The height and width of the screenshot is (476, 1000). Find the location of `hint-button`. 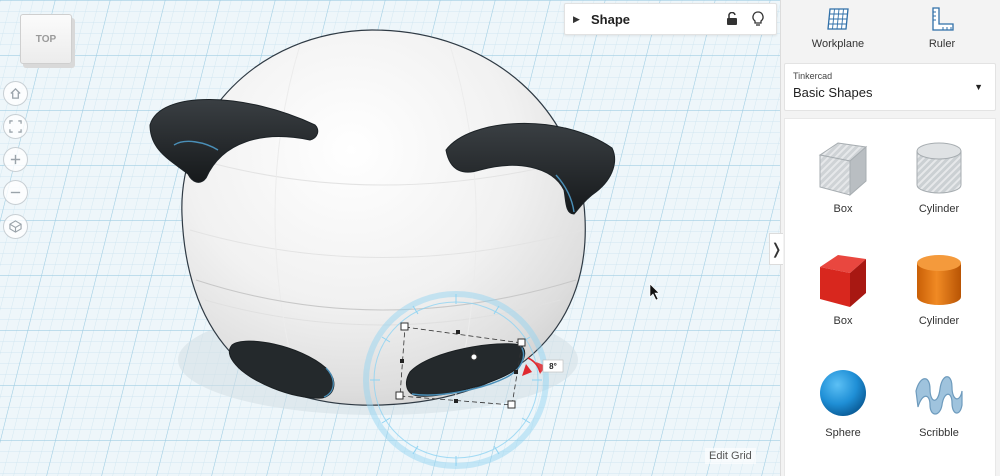

hint-button is located at coordinates (758, 19).